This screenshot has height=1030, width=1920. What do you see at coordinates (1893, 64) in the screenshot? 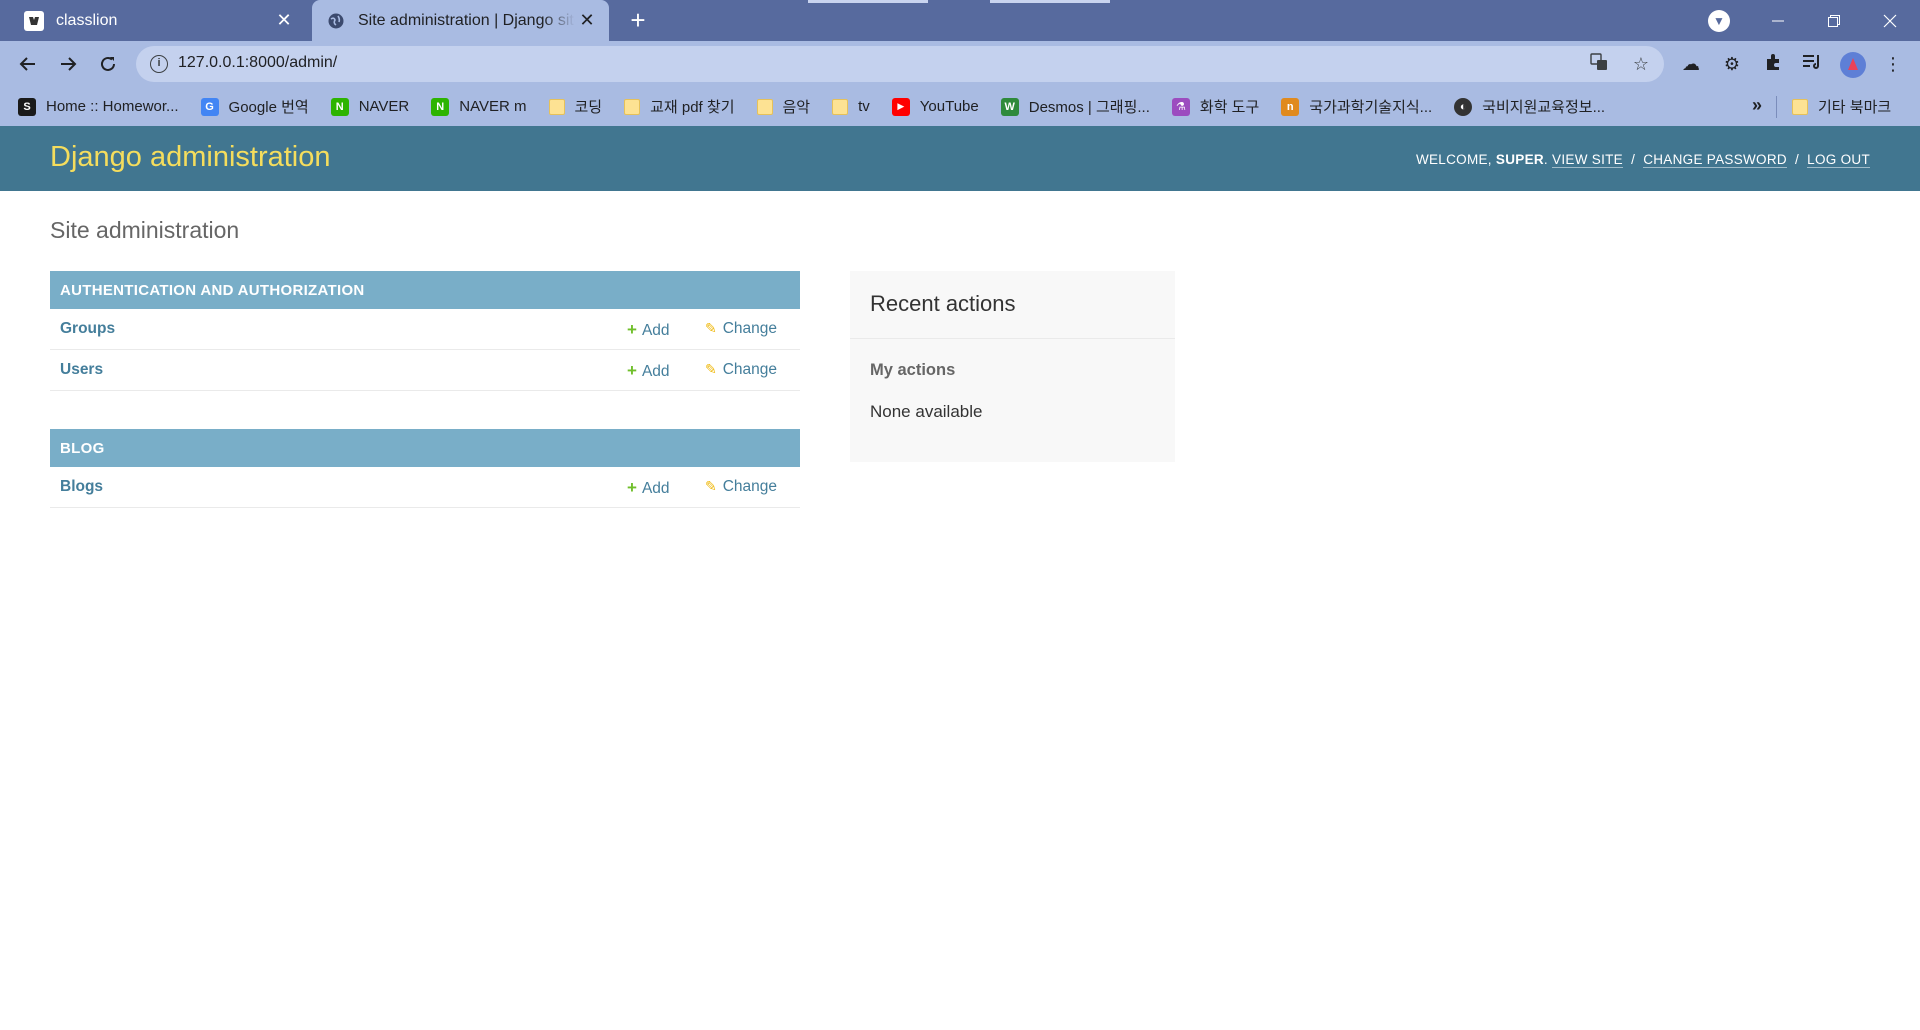
I see `menu-kebab-icon: ⋮` at bounding box center [1893, 64].